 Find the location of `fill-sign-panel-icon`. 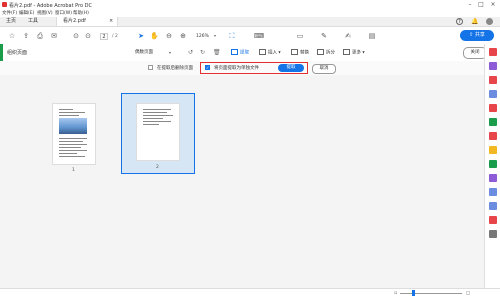

fill-sign-panel-icon is located at coordinates (493, 178).